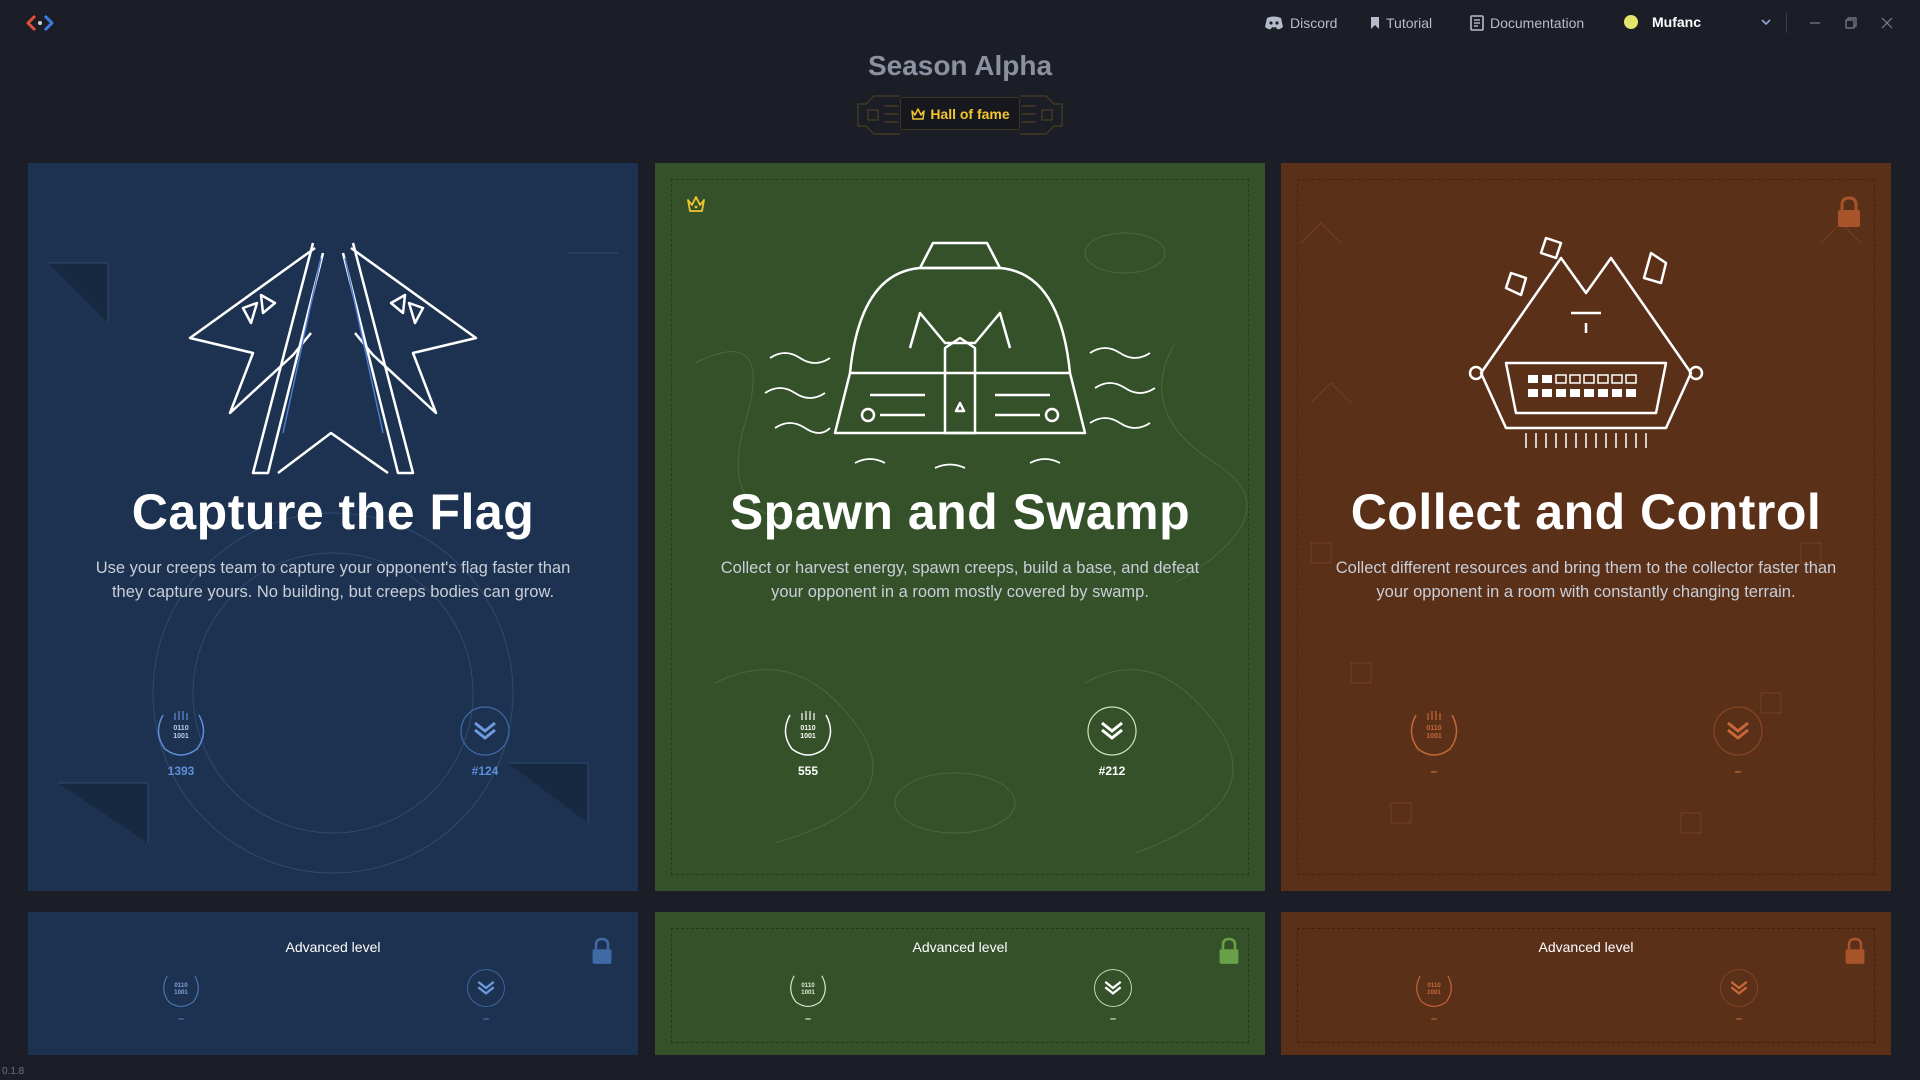 The width and height of the screenshot is (1920, 1080). What do you see at coordinates (1815, 23) in the screenshot?
I see `minimize-icon` at bounding box center [1815, 23].